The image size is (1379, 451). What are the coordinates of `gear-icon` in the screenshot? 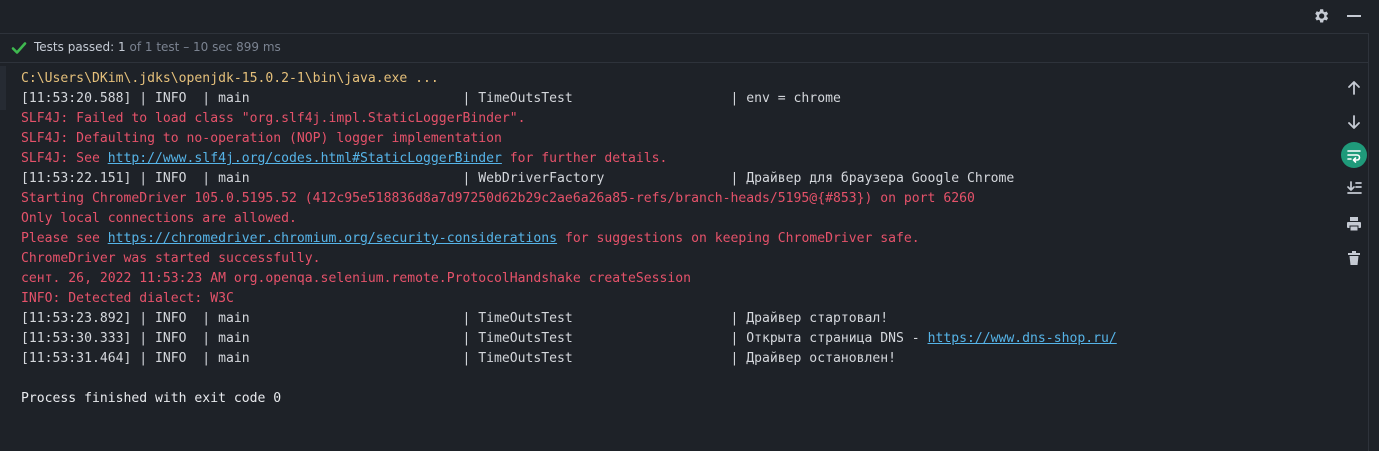 It's located at (1321, 16).